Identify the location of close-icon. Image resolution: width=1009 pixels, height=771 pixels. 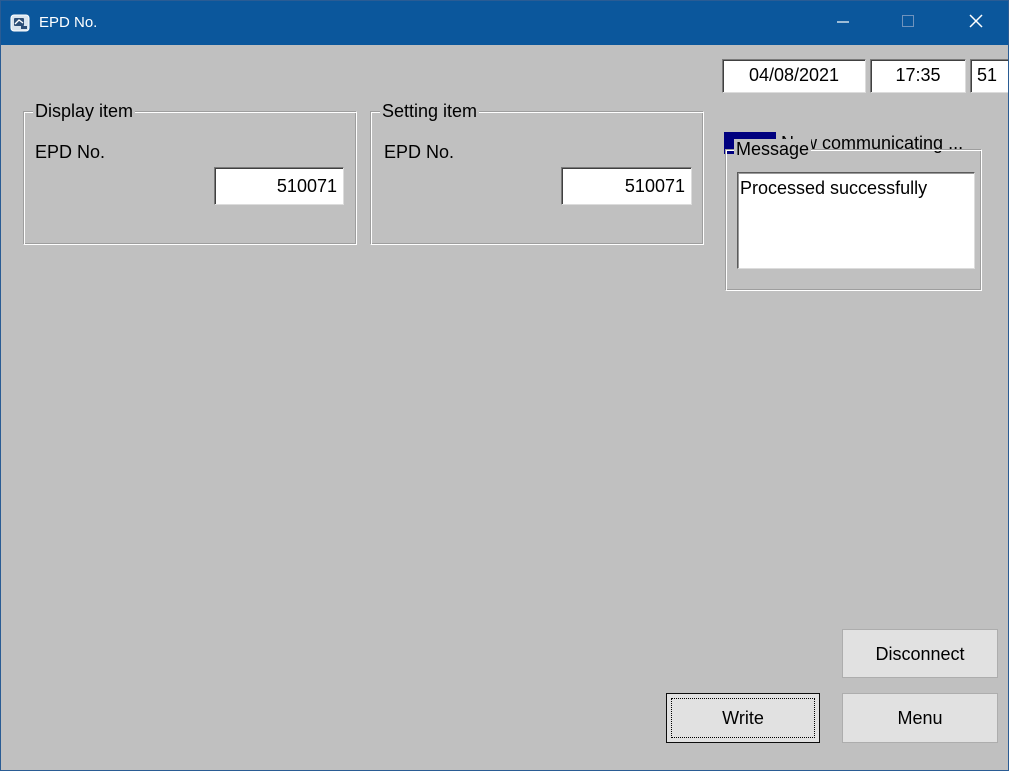
(976, 23).